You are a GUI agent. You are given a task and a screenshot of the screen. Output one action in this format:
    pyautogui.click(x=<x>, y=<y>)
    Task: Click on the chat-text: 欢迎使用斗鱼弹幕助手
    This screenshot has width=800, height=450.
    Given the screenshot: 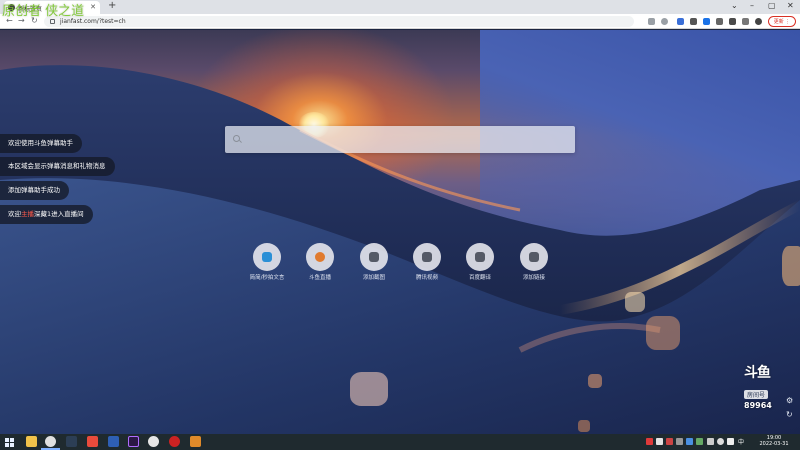 What is the action you would take?
    pyautogui.click(x=40, y=143)
    